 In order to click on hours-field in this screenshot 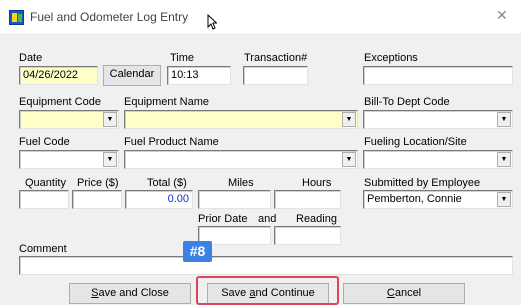, I will do `click(307, 199)`.